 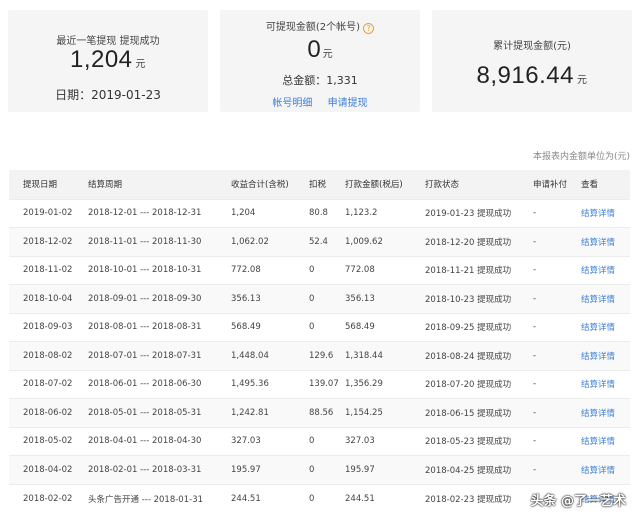 What do you see at coordinates (145, 498) in the screenshot?
I see `cell-settlement-period: 头条广告开通 --- 2018-01-31` at bounding box center [145, 498].